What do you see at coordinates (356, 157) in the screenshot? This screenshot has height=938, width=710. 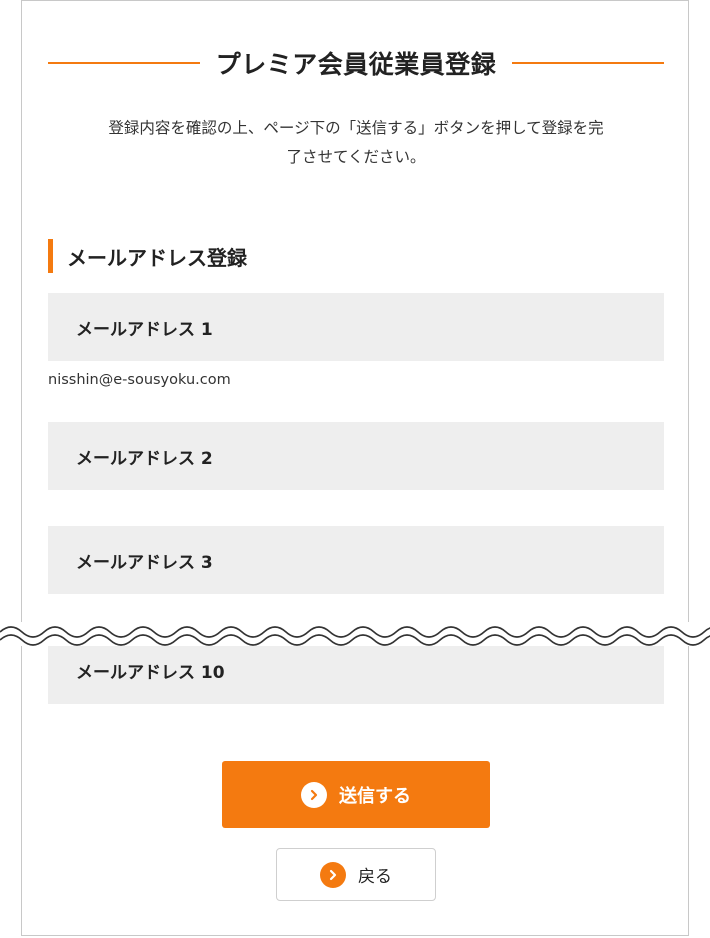 I see `intro-line-2: 了させてください。` at bounding box center [356, 157].